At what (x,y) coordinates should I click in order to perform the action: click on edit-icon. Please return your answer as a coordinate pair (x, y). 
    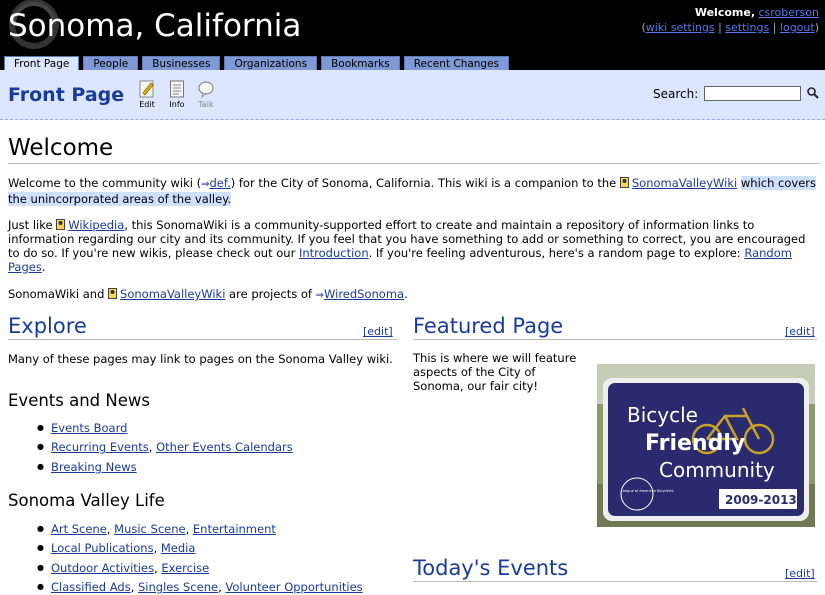
    Looking at the image, I should click on (146, 89).